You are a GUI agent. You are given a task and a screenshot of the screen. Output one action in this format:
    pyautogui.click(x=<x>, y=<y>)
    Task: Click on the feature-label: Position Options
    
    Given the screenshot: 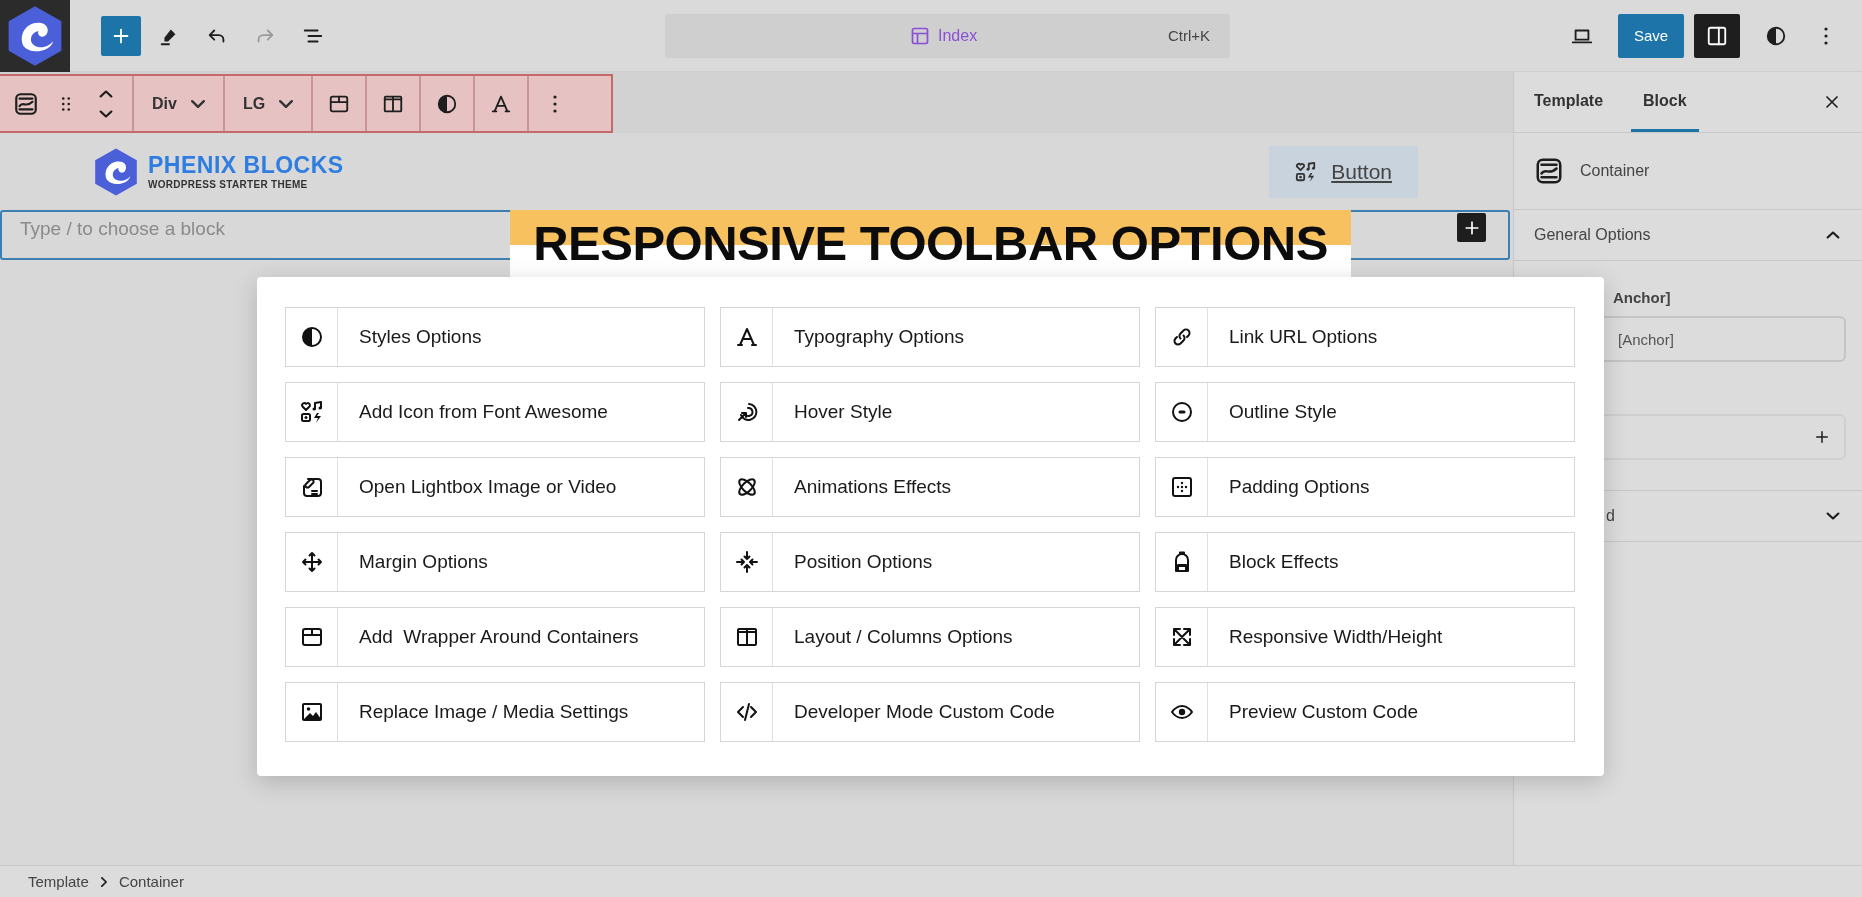 What is the action you would take?
    pyautogui.click(x=863, y=562)
    